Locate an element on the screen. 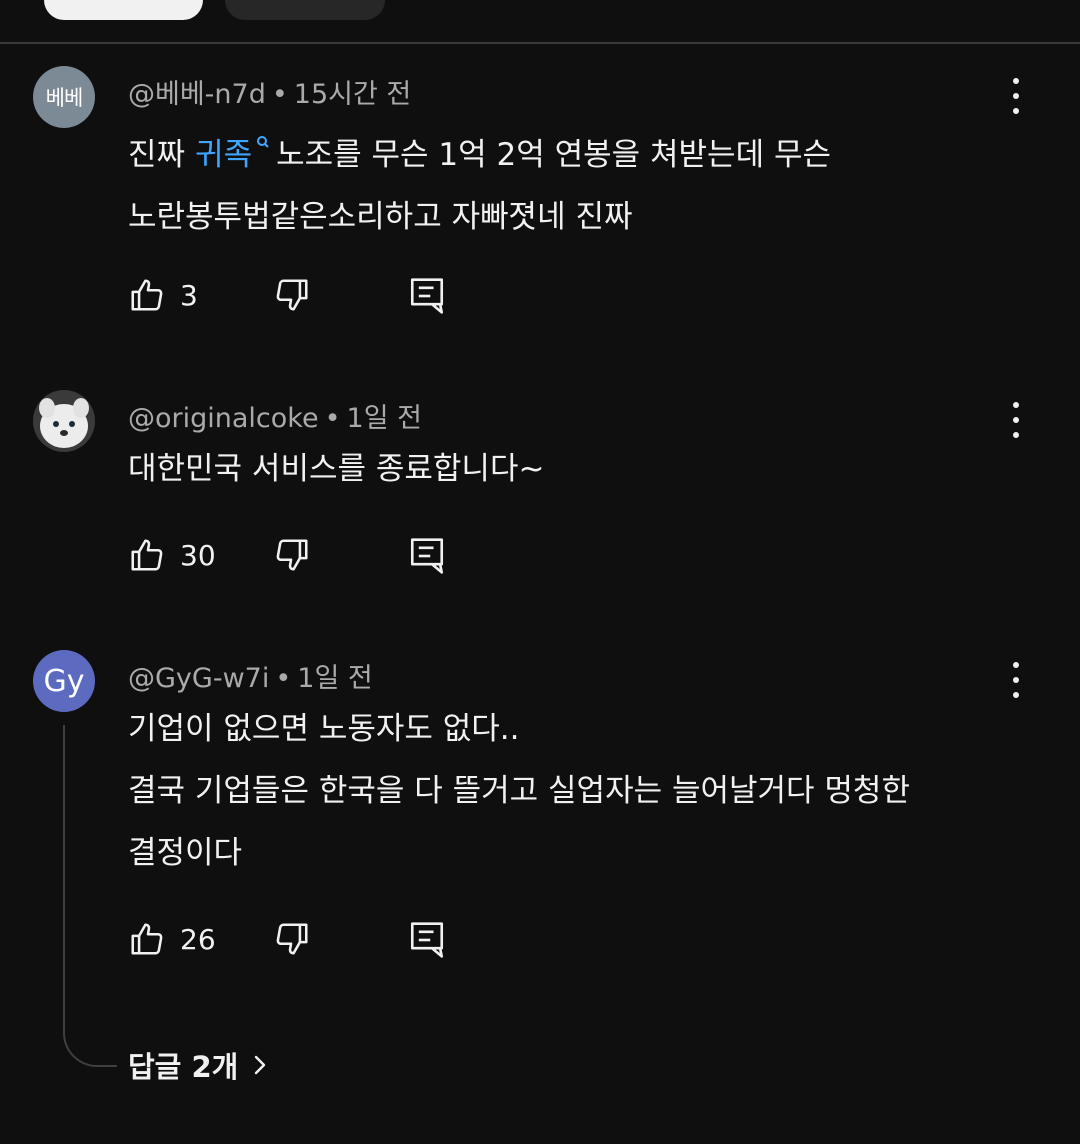  comment-meta: @베베-n7d • 15시간 전 is located at coordinates (269, 91).